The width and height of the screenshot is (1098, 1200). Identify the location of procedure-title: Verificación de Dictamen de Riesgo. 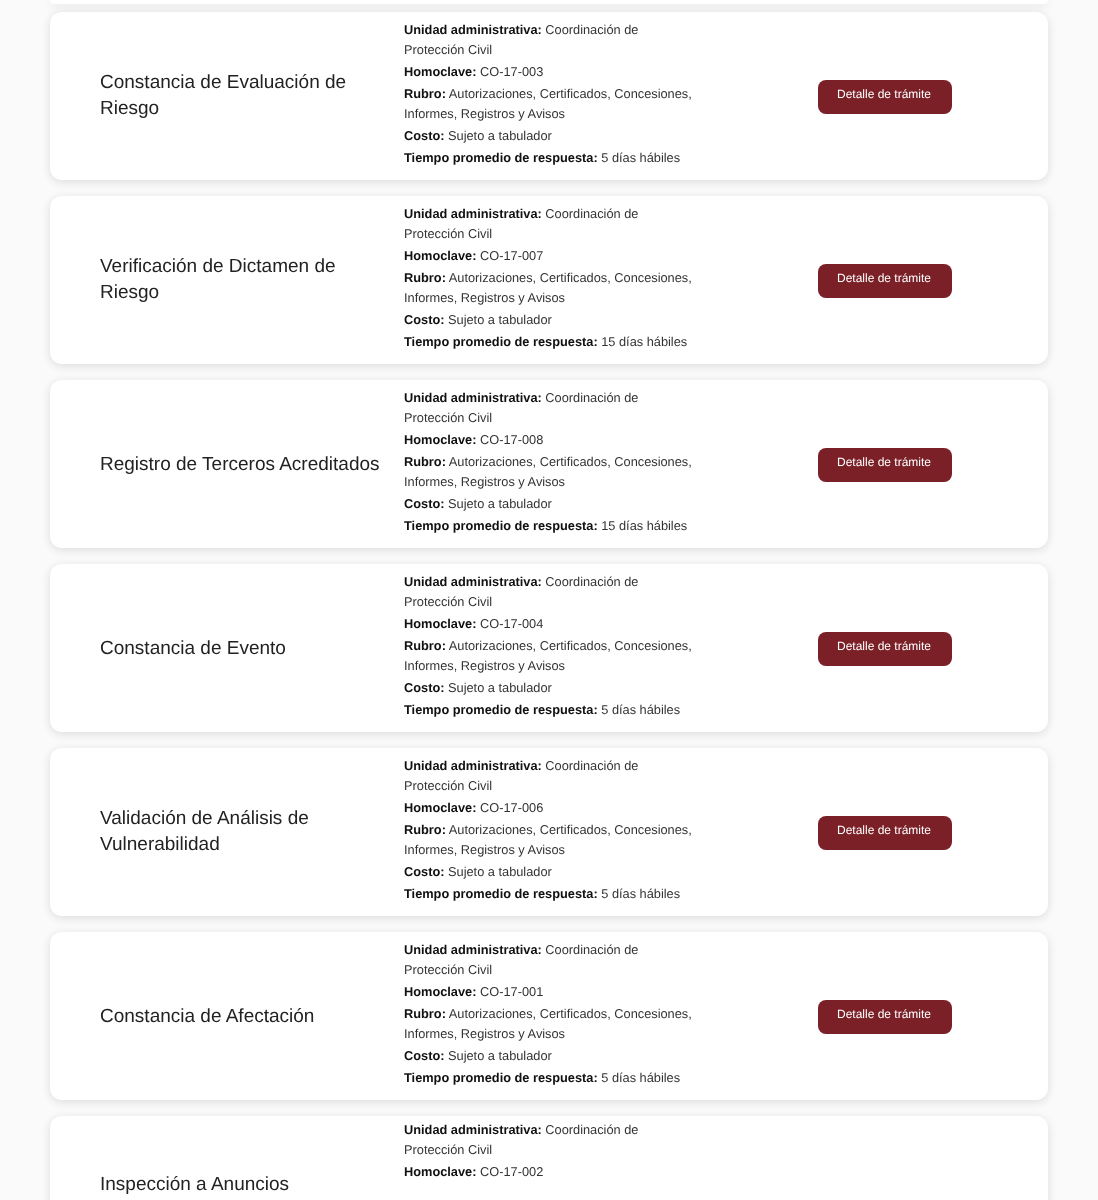
(219, 280).